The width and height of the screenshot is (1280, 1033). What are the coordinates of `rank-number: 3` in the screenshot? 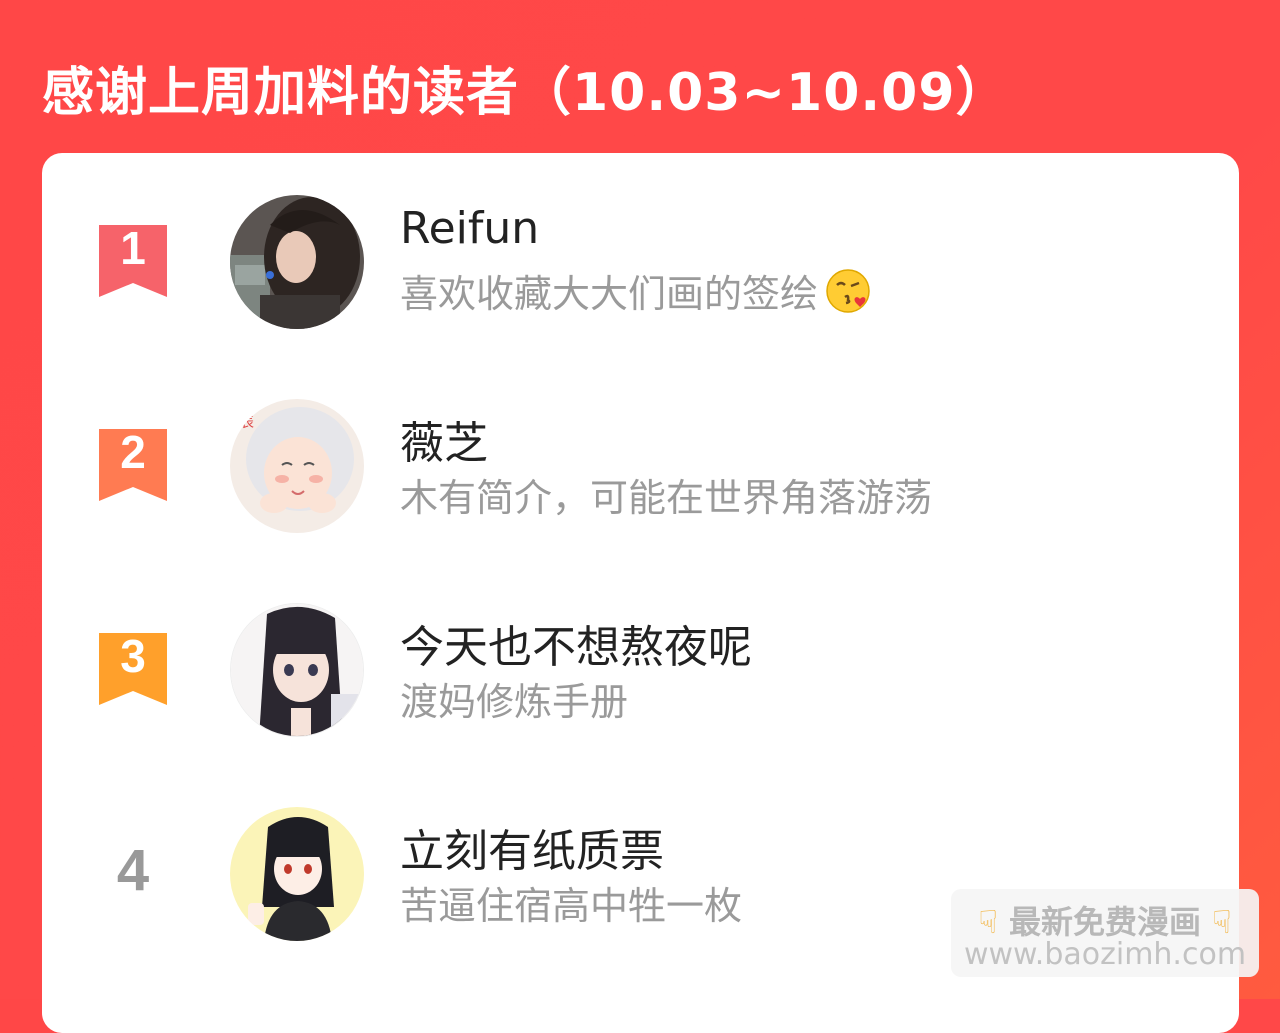 It's located at (133, 656).